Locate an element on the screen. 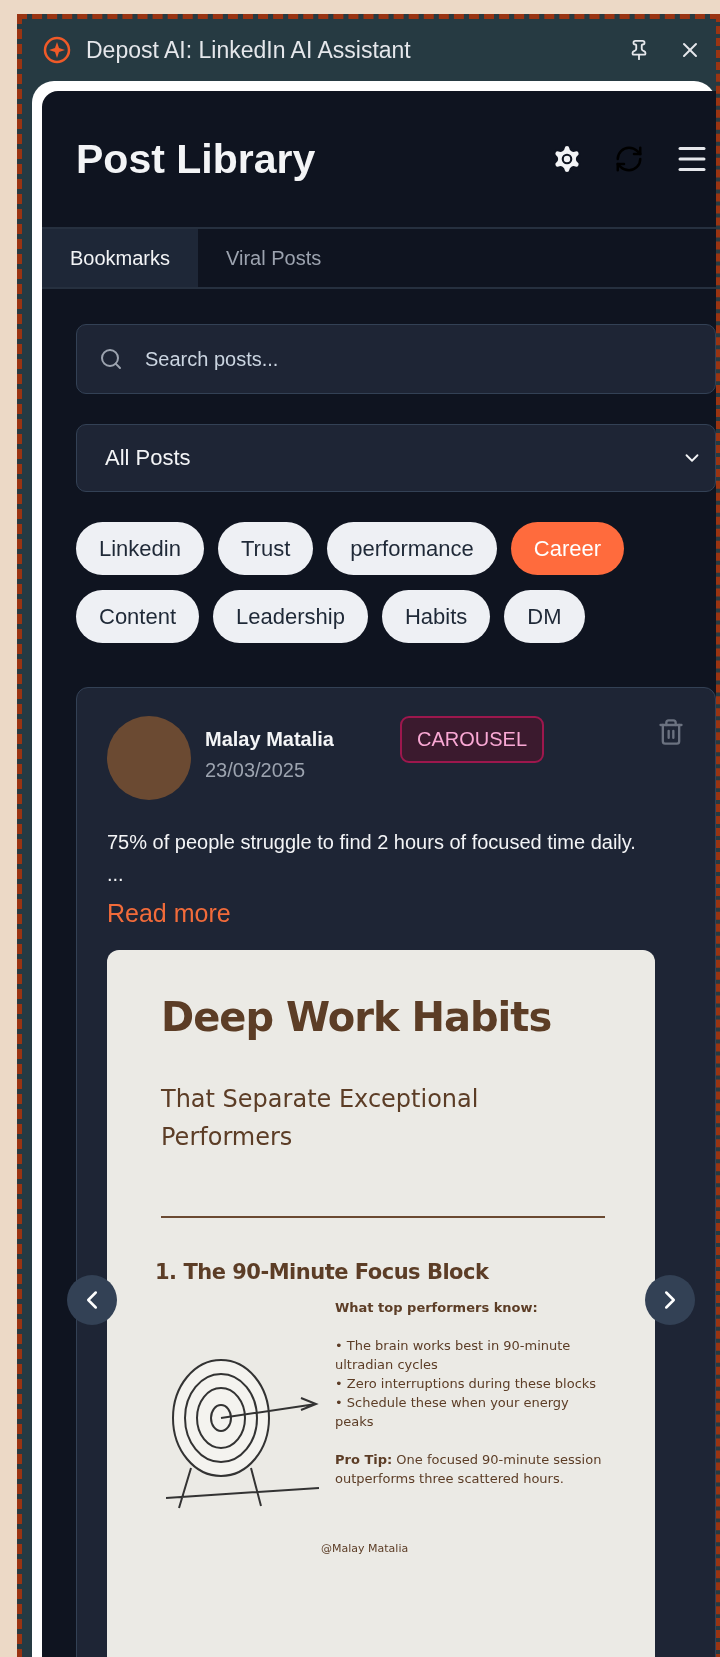 This screenshot has width=720, height=1657. window-title: Depost AI: LinkedIn AI Assistant is located at coordinates (249, 50).